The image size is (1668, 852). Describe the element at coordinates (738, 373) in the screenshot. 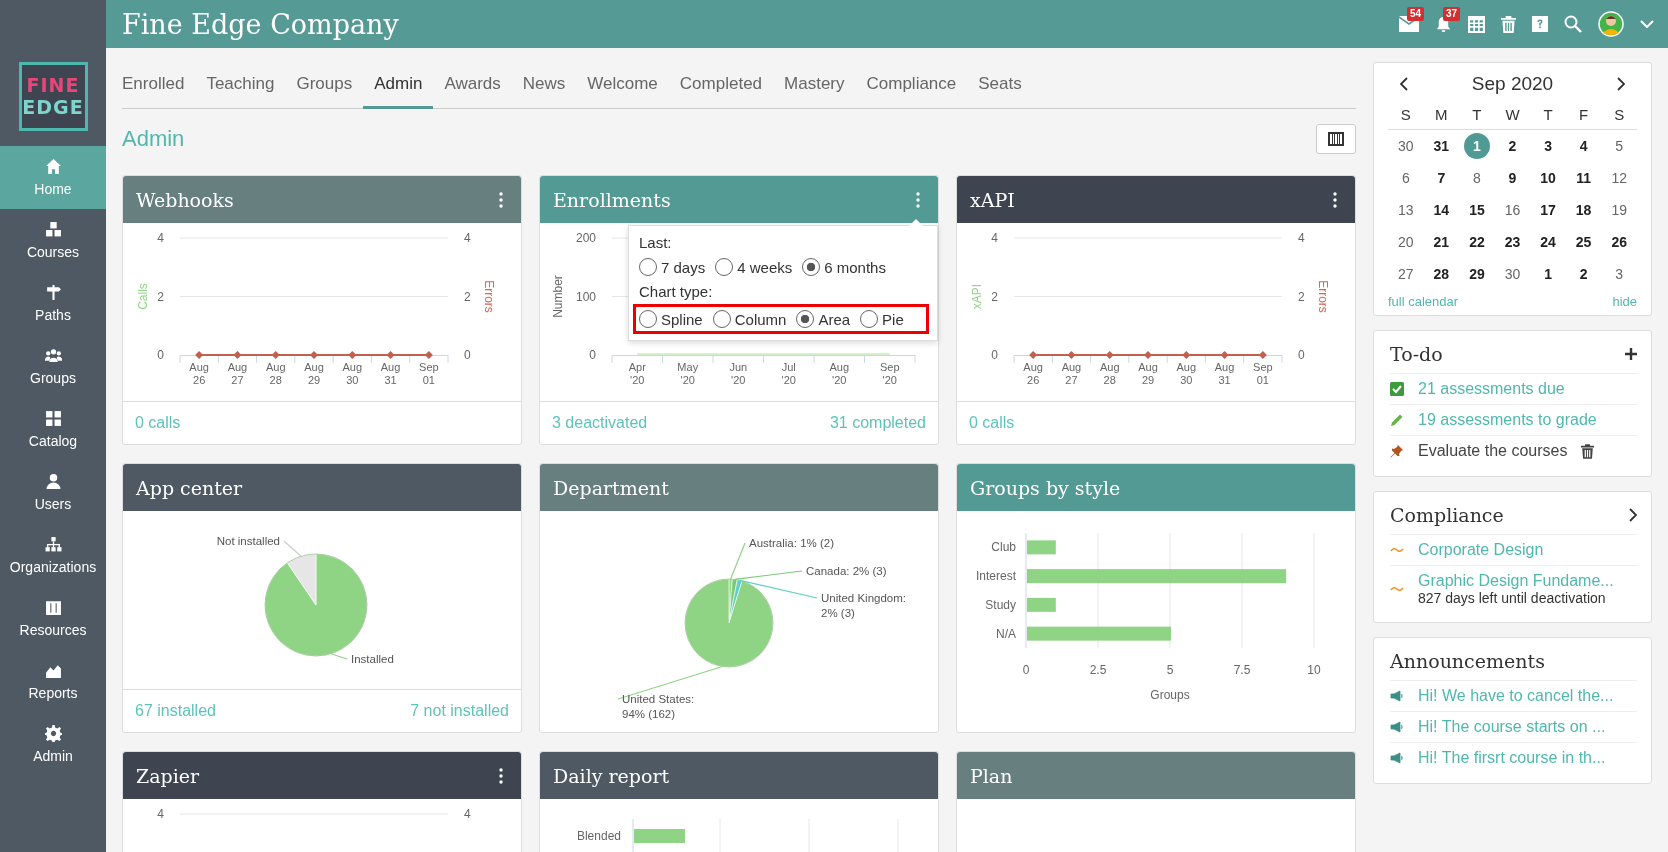

I see `axis-tick-label: Jun '20` at that location.